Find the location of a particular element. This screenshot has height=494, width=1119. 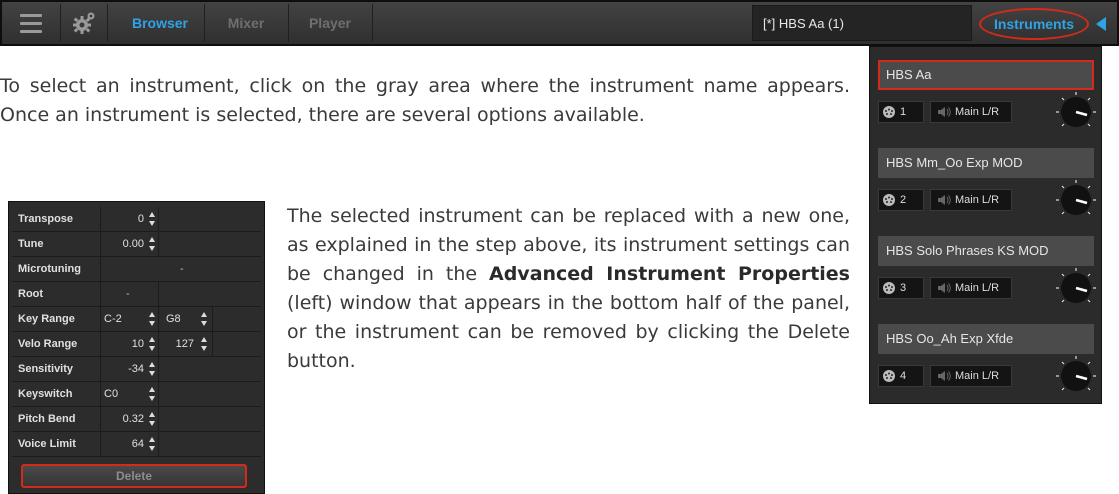

keyswitch-value: C0 is located at coordinates (124, 394).